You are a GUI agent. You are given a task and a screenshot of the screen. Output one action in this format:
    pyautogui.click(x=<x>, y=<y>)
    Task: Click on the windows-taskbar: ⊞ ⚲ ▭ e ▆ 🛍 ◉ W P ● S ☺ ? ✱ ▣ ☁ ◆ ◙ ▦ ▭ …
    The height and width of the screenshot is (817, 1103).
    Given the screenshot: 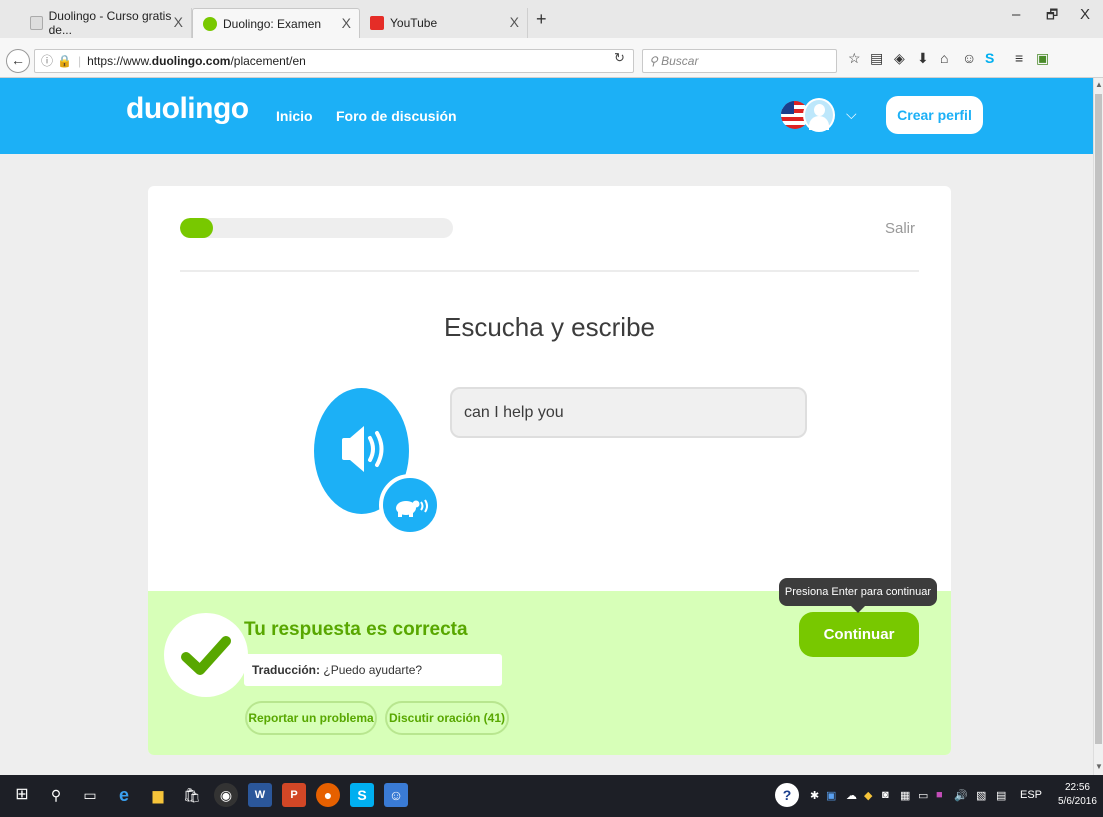 What is the action you would take?
    pyautogui.click(x=551, y=796)
    